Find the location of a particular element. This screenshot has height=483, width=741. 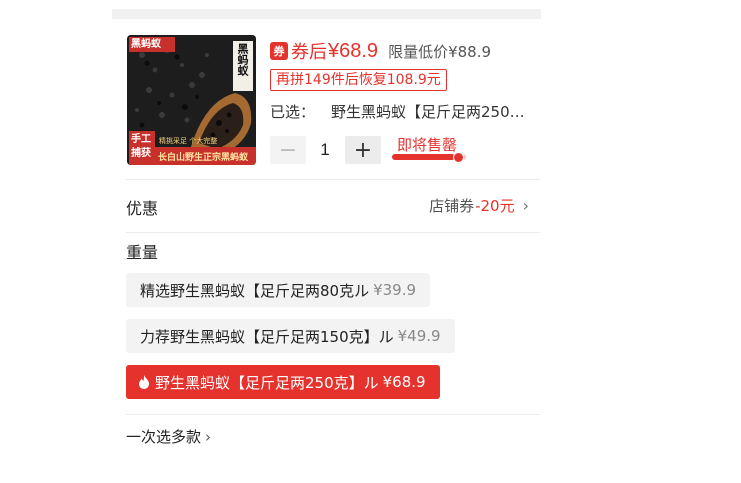

quantity-increase-button: + is located at coordinates (363, 150).